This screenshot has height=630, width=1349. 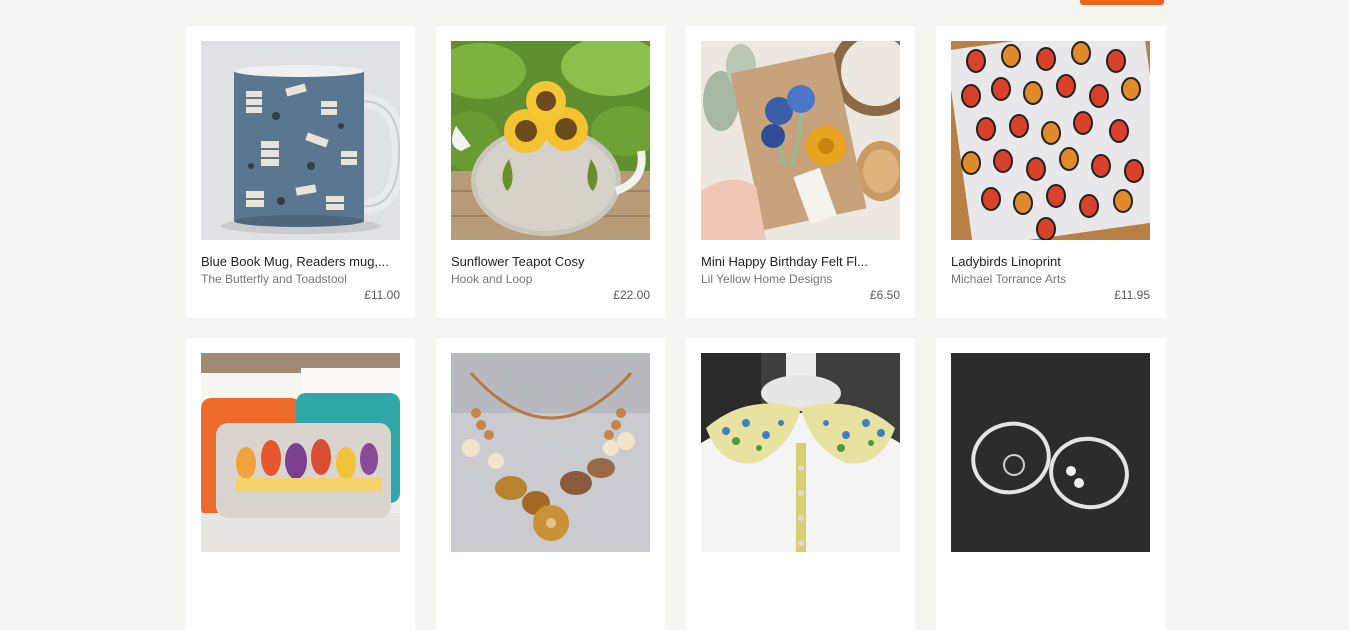 What do you see at coordinates (550, 452) in the screenshot?
I see `product-image-shell-flower-necklace` at bounding box center [550, 452].